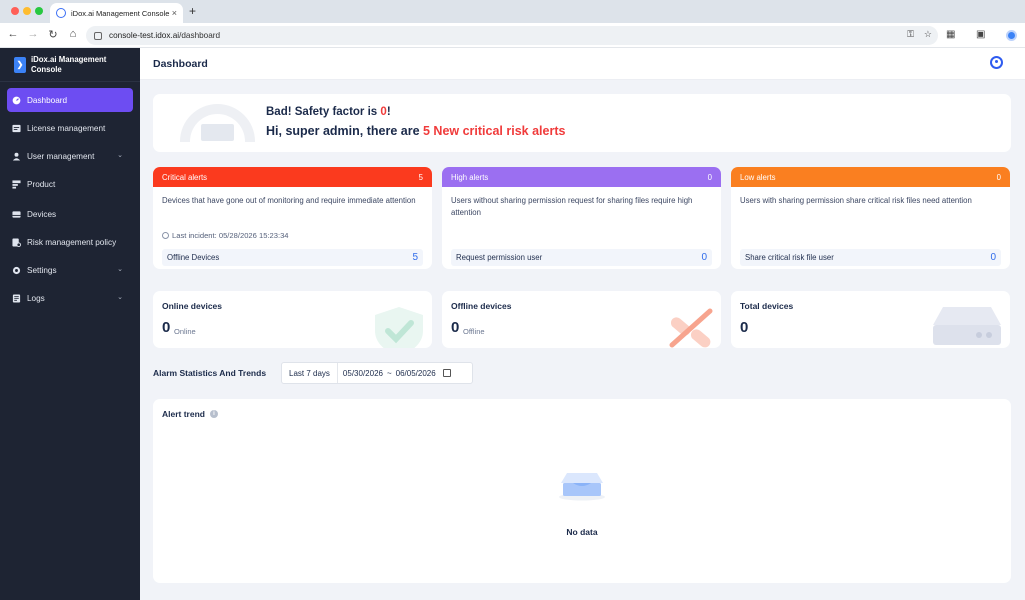 The width and height of the screenshot is (1025, 600). Describe the element at coordinates (691, 328) in the screenshot. I see `disconnected-plug-icon` at that location.